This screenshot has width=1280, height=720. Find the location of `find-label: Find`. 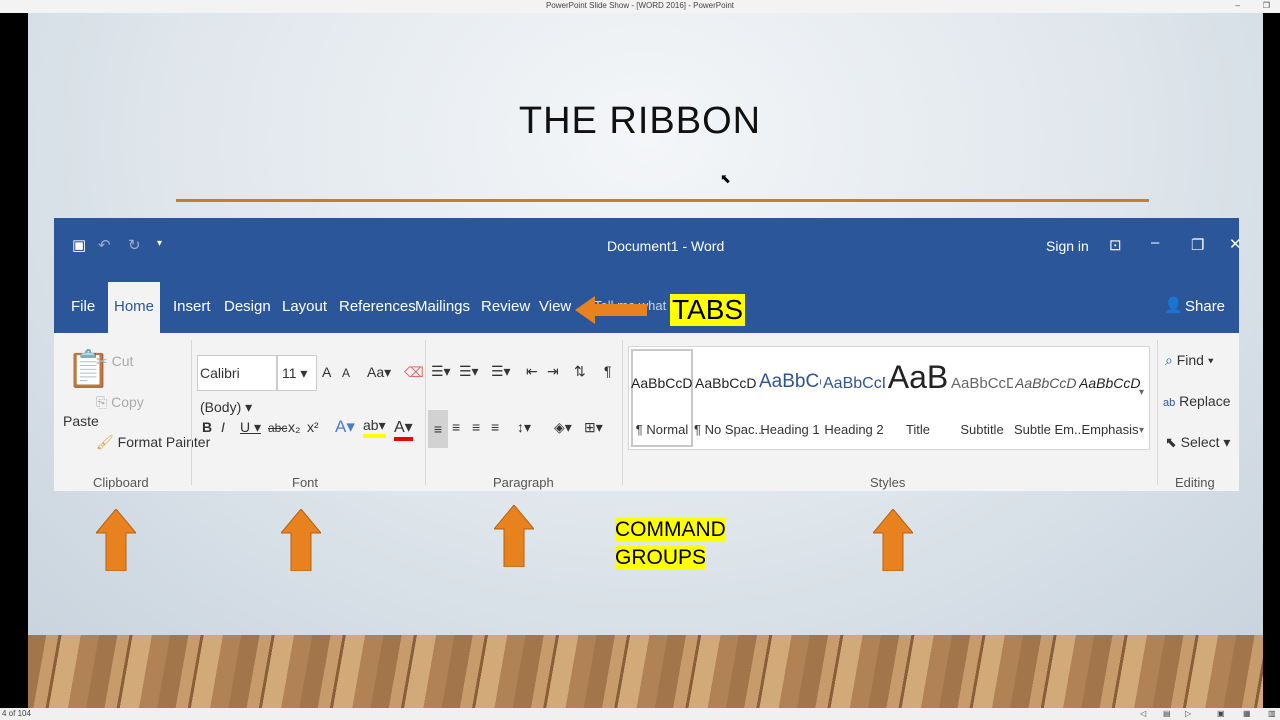

find-label: Find is located at coordinates (1190, 360).